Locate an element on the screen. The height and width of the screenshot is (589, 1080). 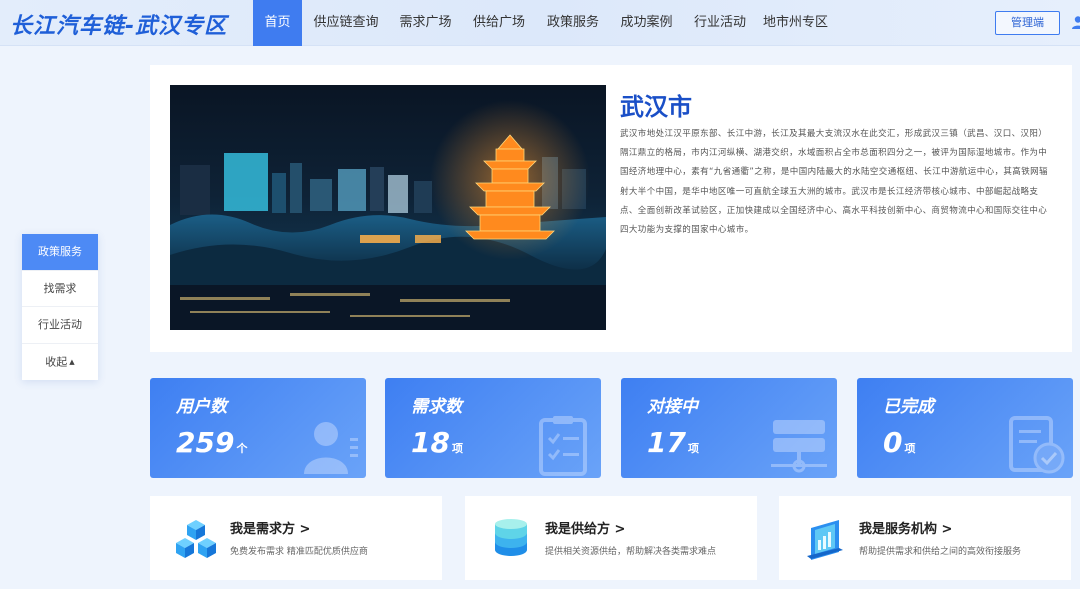
side-item-industry-events: 行业活动 is located at coordinates (60, 325).